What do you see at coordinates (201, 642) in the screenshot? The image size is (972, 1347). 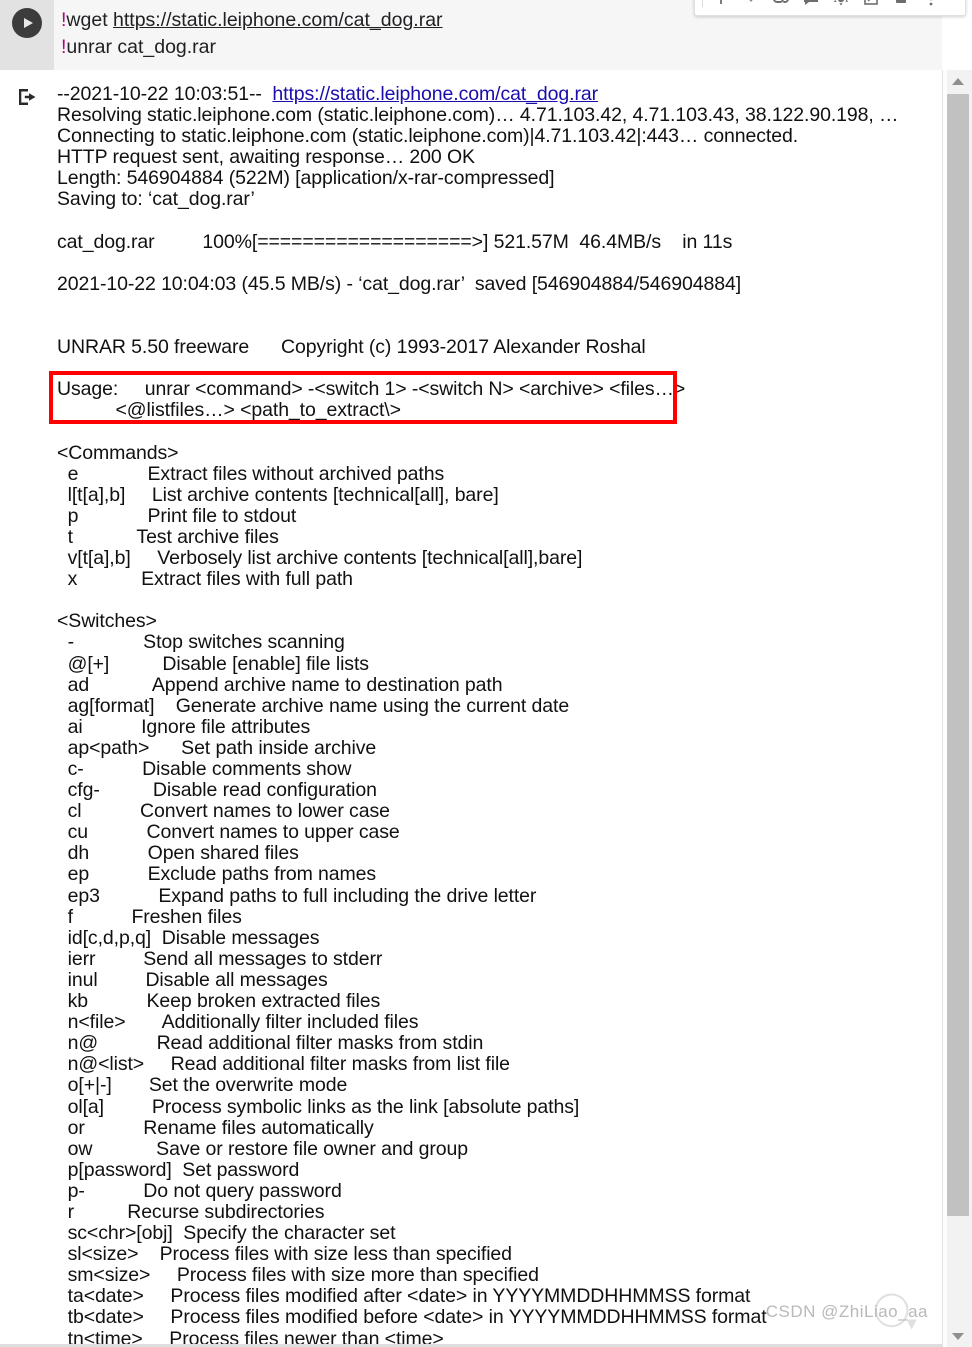 I see `output-line: - Stop switches scanning` at bounding box center [201, 642].